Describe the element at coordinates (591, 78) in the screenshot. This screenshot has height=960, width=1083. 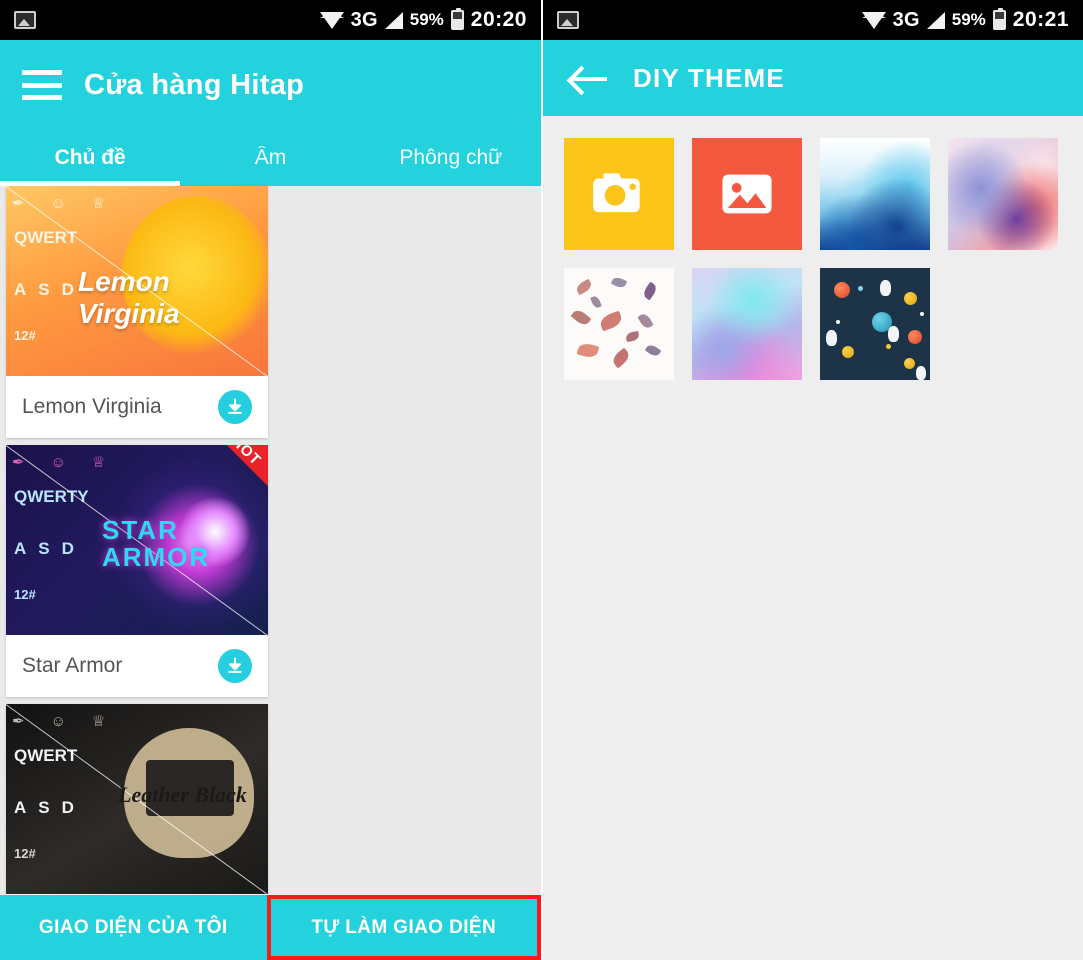
I see `back-arrow-icon` at that location.